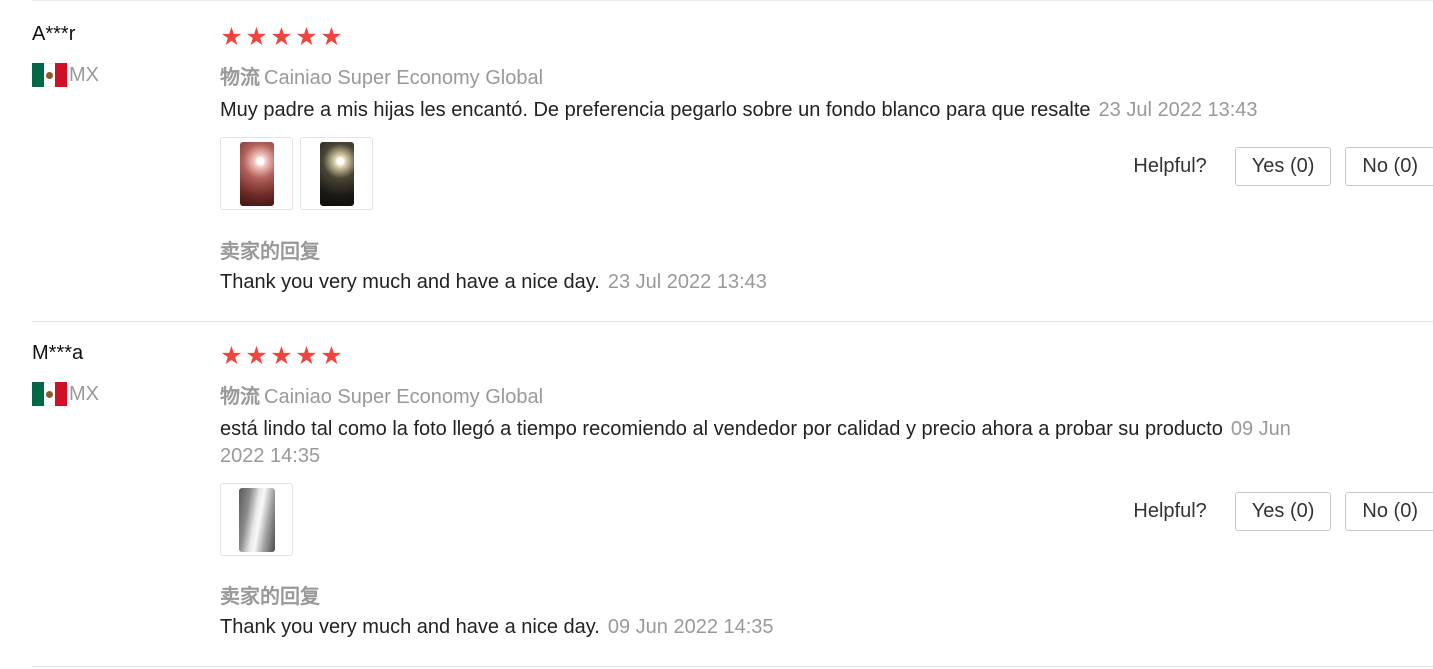  What do you see at coordinates (1178, 110) in the screenshot?
I see `review-date: 23 Jul 2022 13:43` at bounding box center [1178, 110].